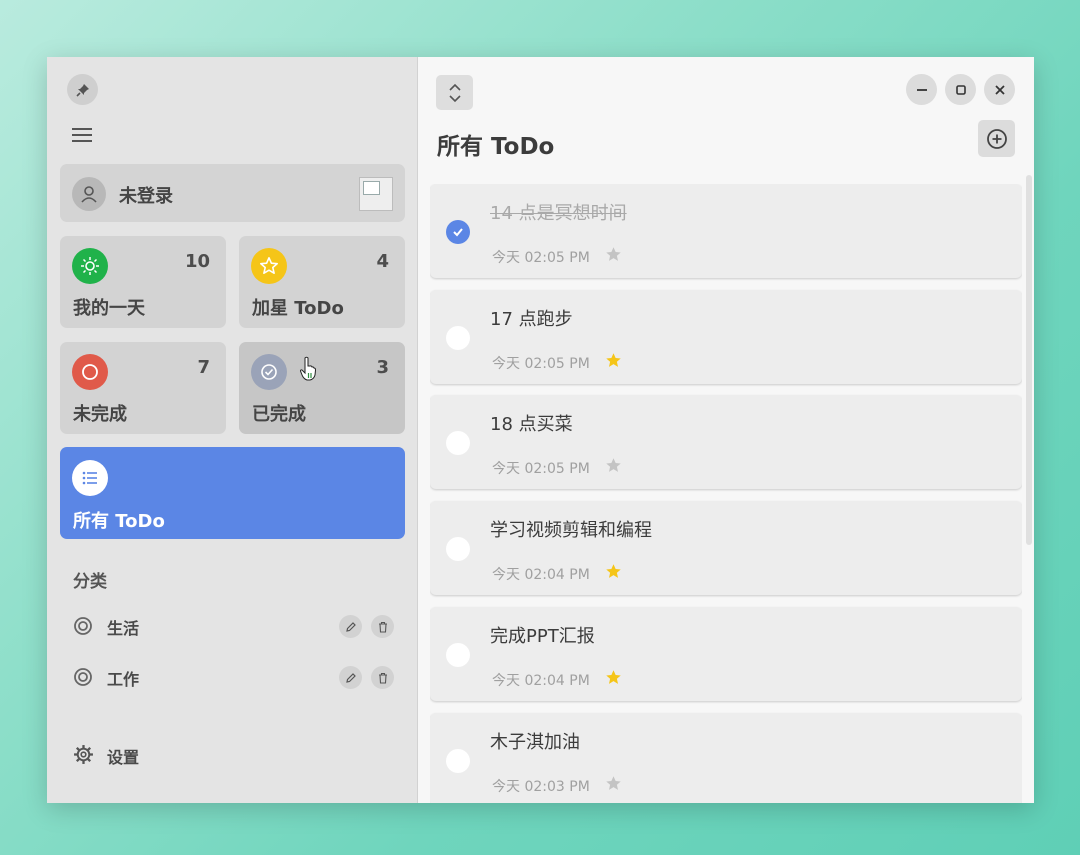 The width and height of the screenshot is (1080, 855). What do you see at coordinates (531, 424) in the screenshot?
I see `todo-title: 18 点买菜` at bounding box center [531, 424].